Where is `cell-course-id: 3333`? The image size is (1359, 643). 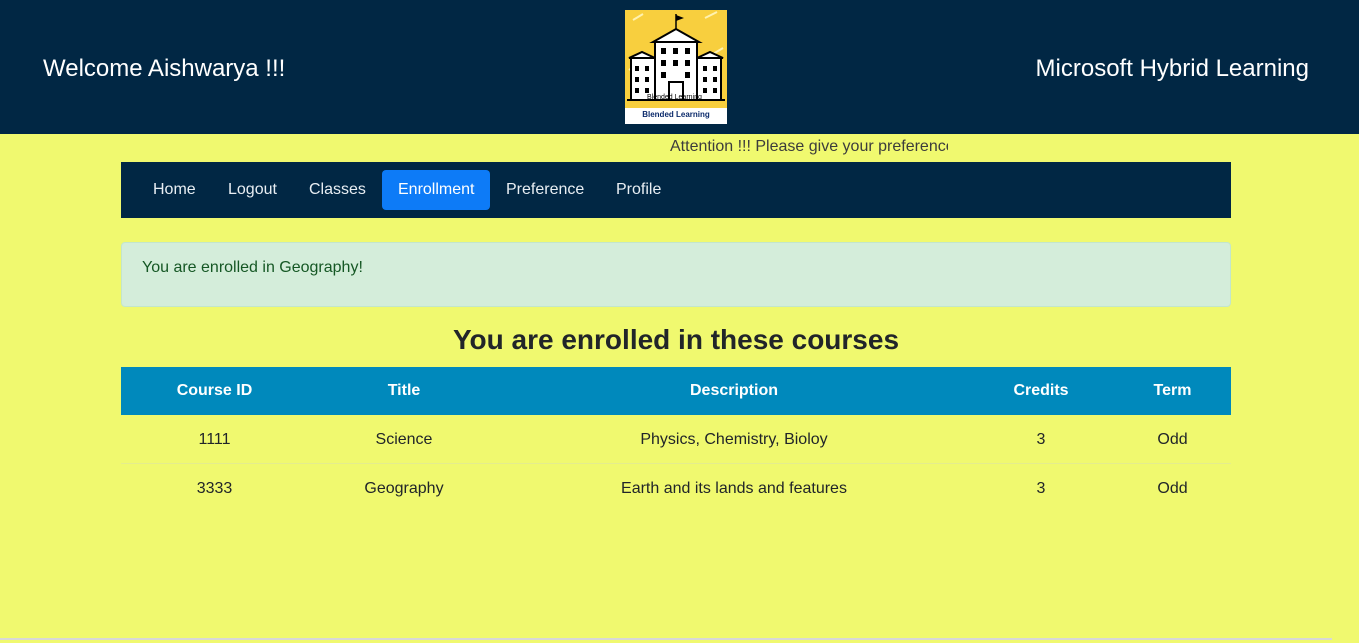 cell-course-id: 3333 is located at coordinates (214, 488).